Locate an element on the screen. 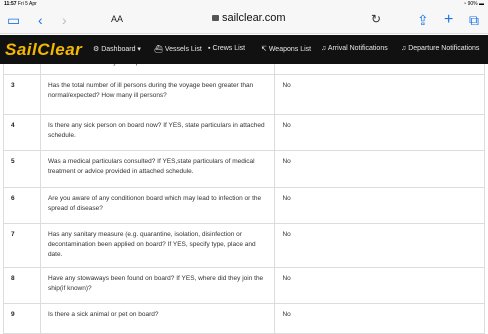  reload-icon: ↻ is located at coordinates (376, 19).